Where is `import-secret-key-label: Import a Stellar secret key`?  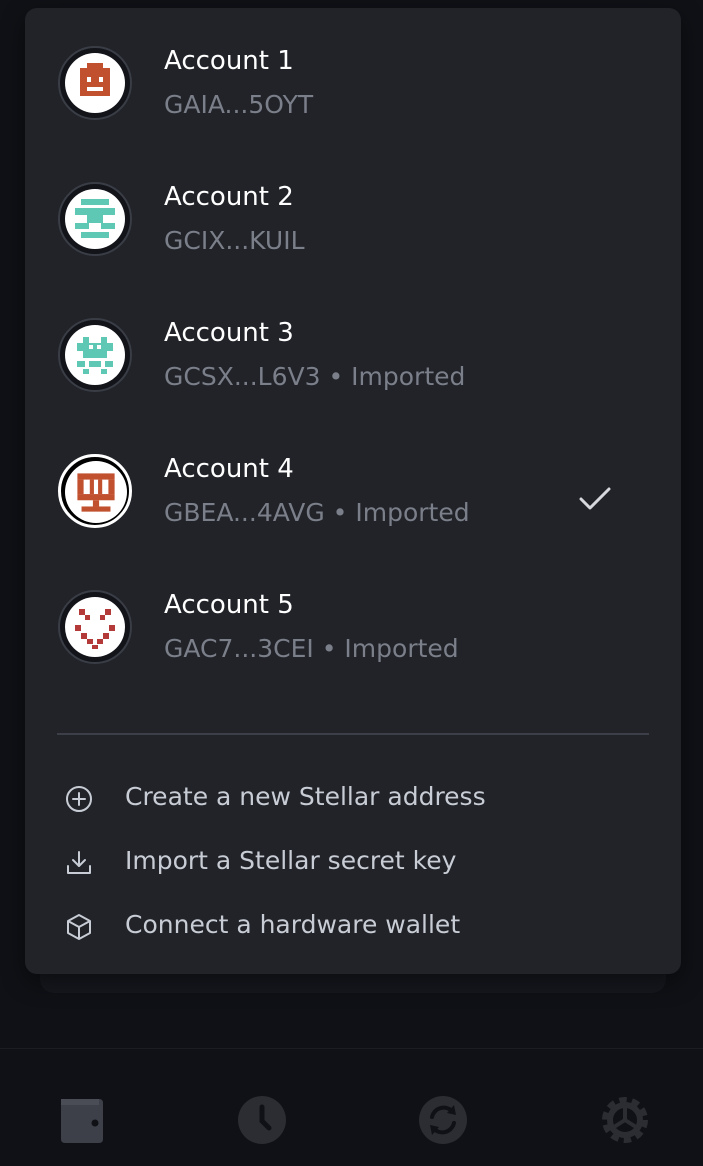 import-secret-key-label: Import a Stellar secret key is located at coordinates (291, 860).